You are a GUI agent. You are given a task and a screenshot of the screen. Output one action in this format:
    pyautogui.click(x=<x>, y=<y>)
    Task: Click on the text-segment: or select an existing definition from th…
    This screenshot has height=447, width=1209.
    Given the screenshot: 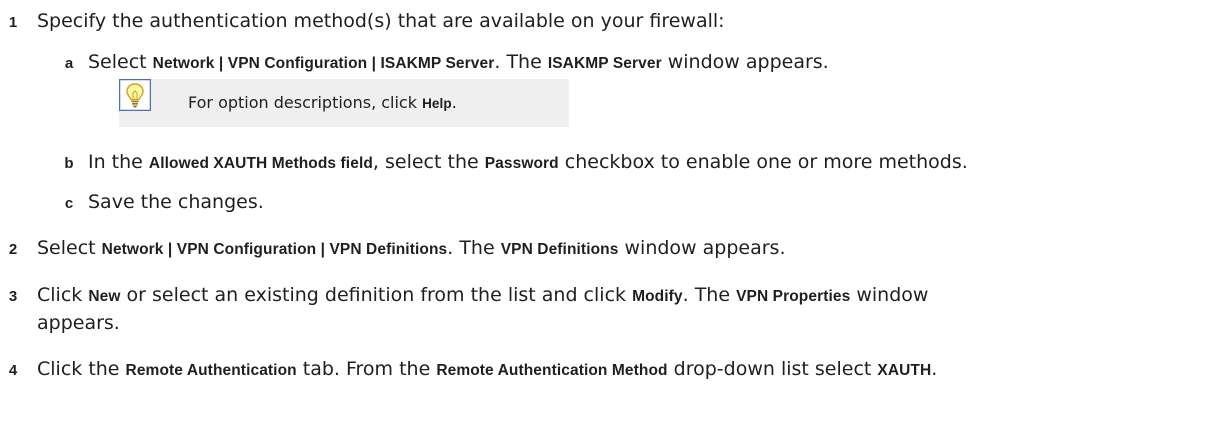 What is the action you would take?
    pyautogui.click(x=376, y=295)
    